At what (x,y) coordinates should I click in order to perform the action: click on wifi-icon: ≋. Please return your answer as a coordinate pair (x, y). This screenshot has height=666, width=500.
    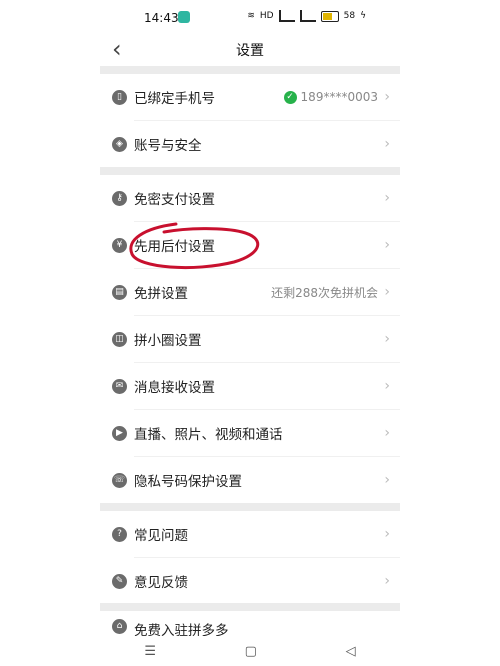
    Looking at the image, I should click on (251, 16).